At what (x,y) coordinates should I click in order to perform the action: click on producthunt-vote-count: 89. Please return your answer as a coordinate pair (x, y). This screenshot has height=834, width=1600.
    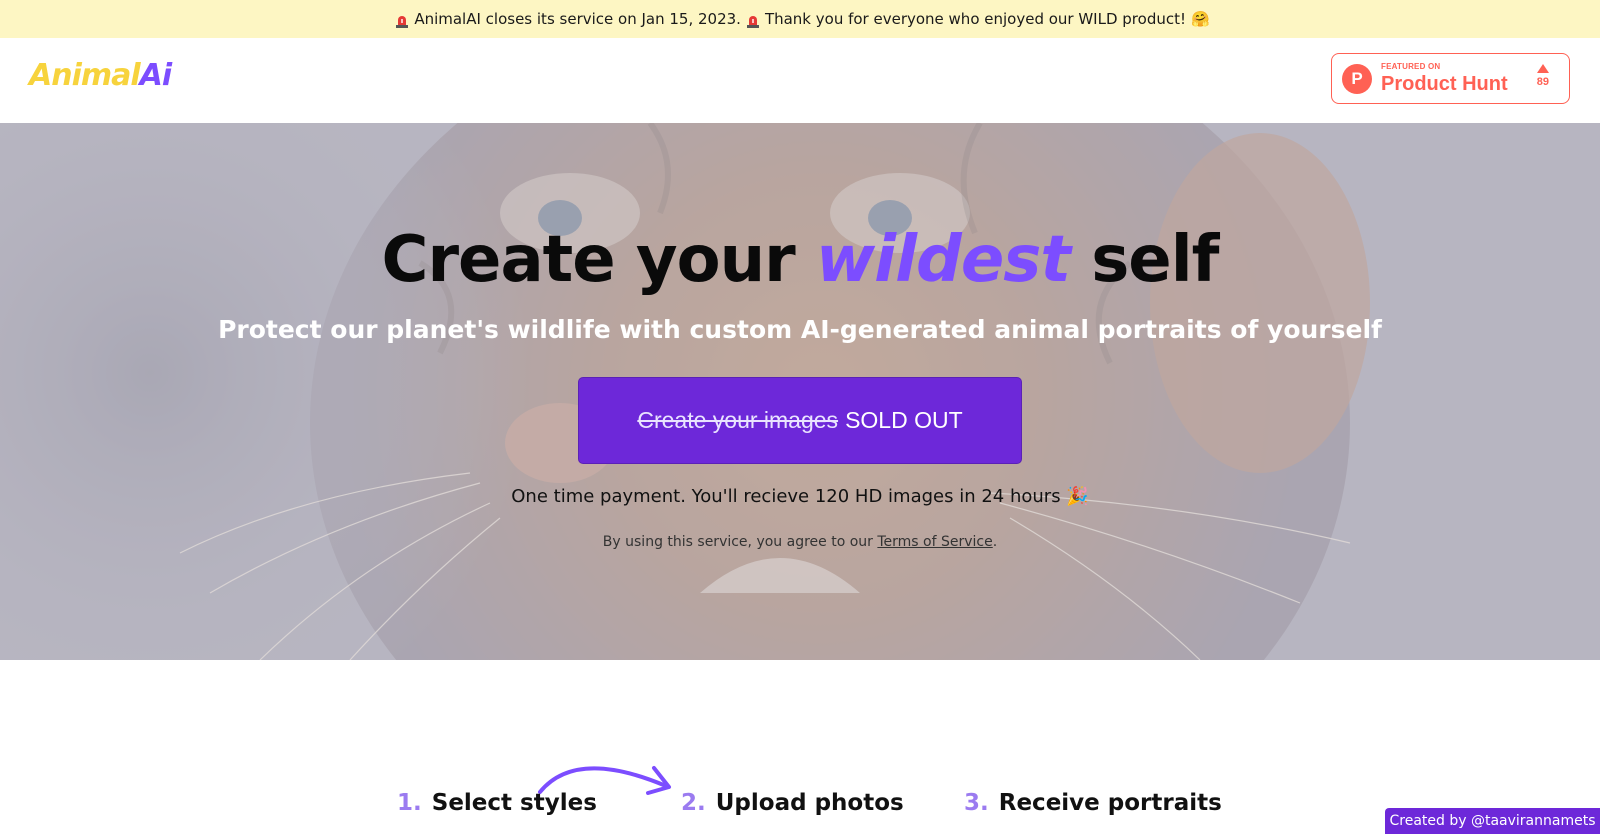
    Looking at the image, I should click on (1542, 82).